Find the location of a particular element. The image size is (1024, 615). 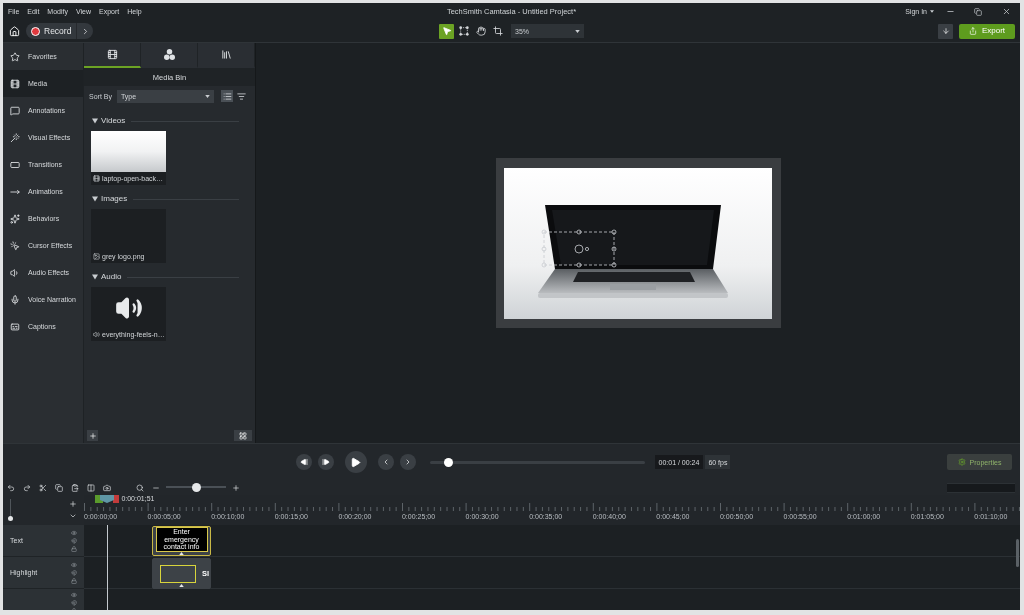

copy-icon is located at coordinates (59, 487).